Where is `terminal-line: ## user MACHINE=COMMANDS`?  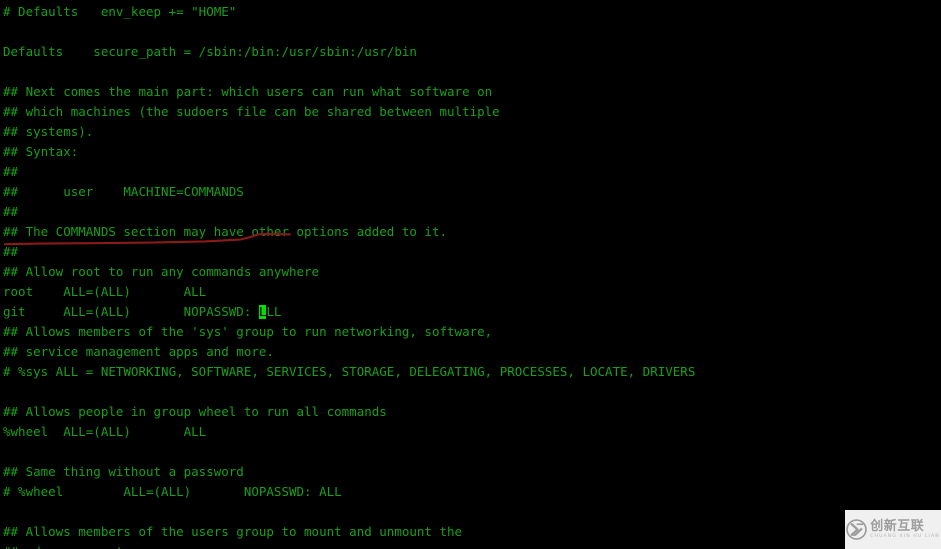 terminal-line: ## user MACHINE=COMMANDS is located at coordinates (123, 191).